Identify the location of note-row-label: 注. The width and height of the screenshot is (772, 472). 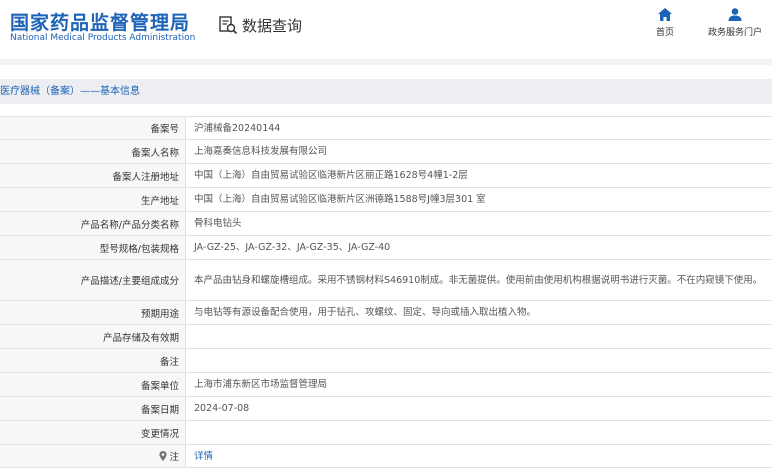
(93, 456).